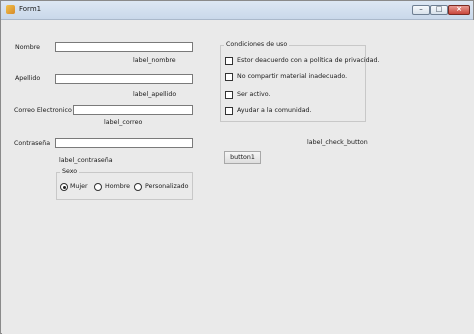 Image resolution: width=474 pixels, height=334 pixels. I want to click on title-bar: Form1 – □ ×, so click(237, 10).